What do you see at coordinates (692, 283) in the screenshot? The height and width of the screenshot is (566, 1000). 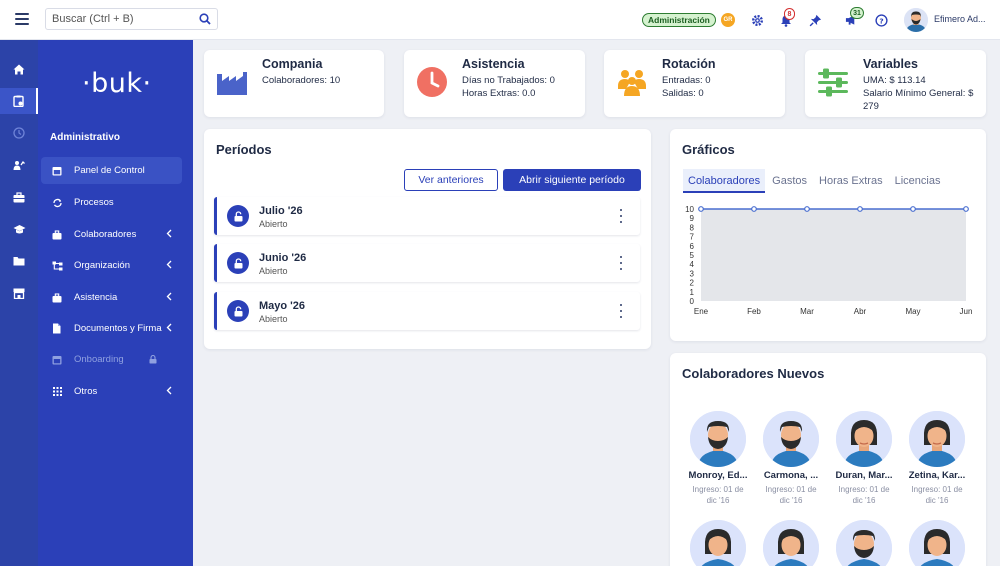 I see `y-tick-label: 2` at bounding box center [692, 283].